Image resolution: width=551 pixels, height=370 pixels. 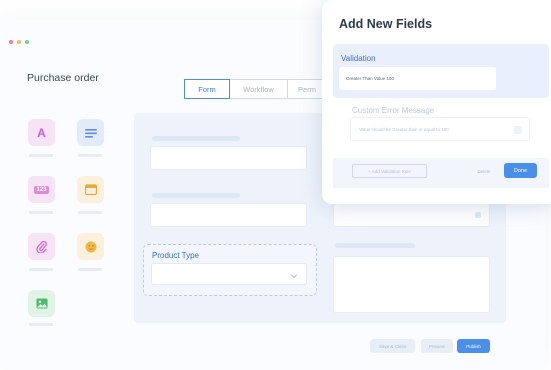 What do you see at coordinates (441, 173) in the screenshot?
I see `panel-footer: + Add Validation Rule Delete Done` at bounding box center [441, 173].